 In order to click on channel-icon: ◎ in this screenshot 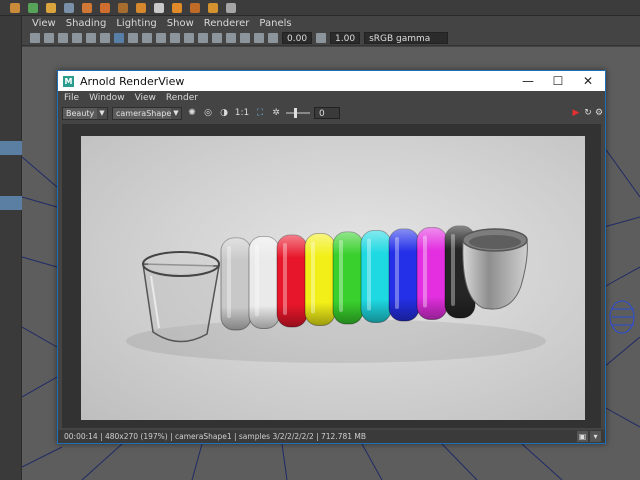, I will do `click(208, 113)`.